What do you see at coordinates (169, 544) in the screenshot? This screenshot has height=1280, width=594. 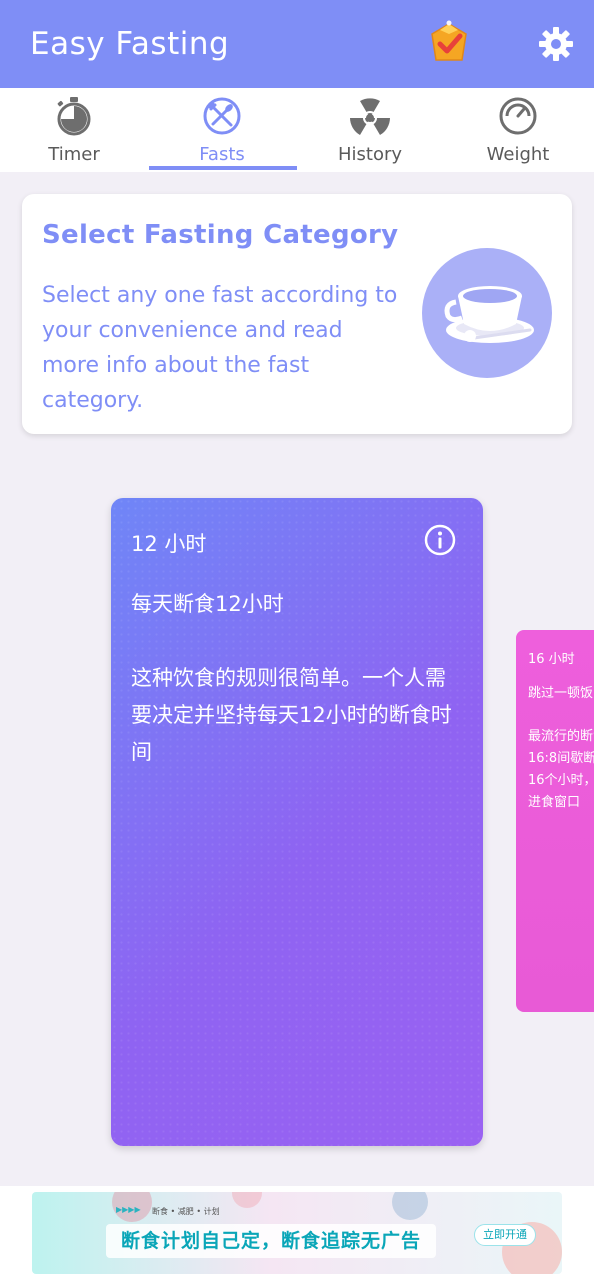 I see `fast-card-hours: 12 小时` at bounding box center [169, 544].